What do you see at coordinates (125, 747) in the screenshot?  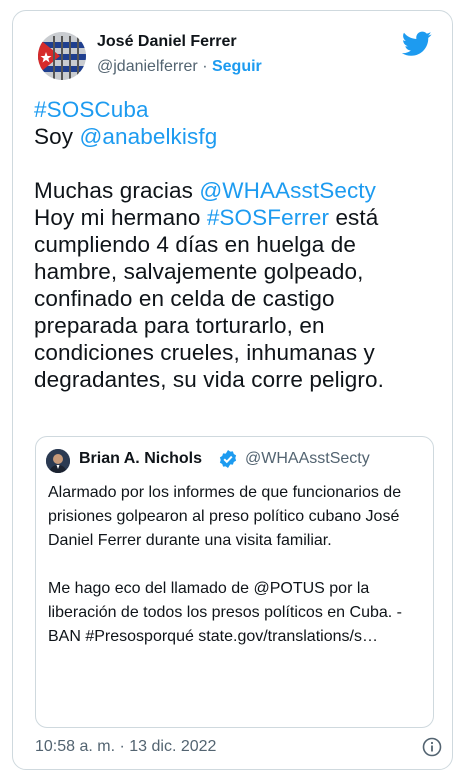 I see `tweet-timestamp: 10:58 a. m. · 13 dic. 2022` at bounding box center [125, 747].